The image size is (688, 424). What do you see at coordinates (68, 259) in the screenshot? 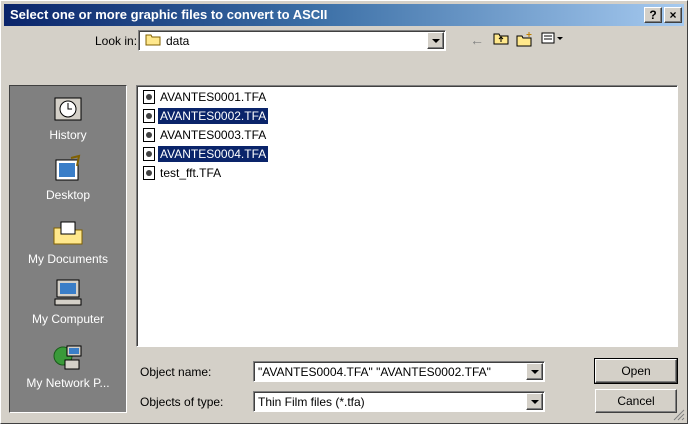
I see `places-my-documents-label: My Documents` at bounding box center [68, 259].